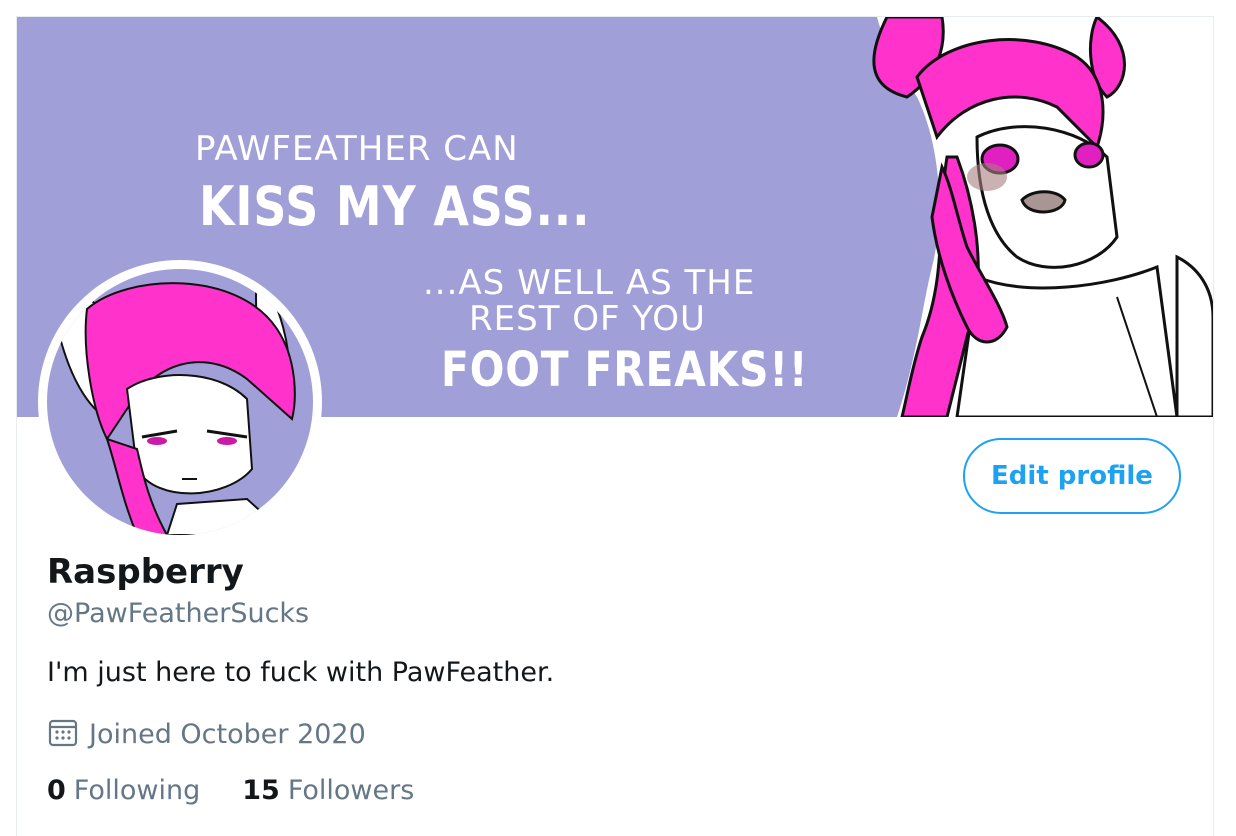 The height and width of the screenshot is (836, 1236). I want to click on edit-profile-button: Edit profile, so click(1072, 476).